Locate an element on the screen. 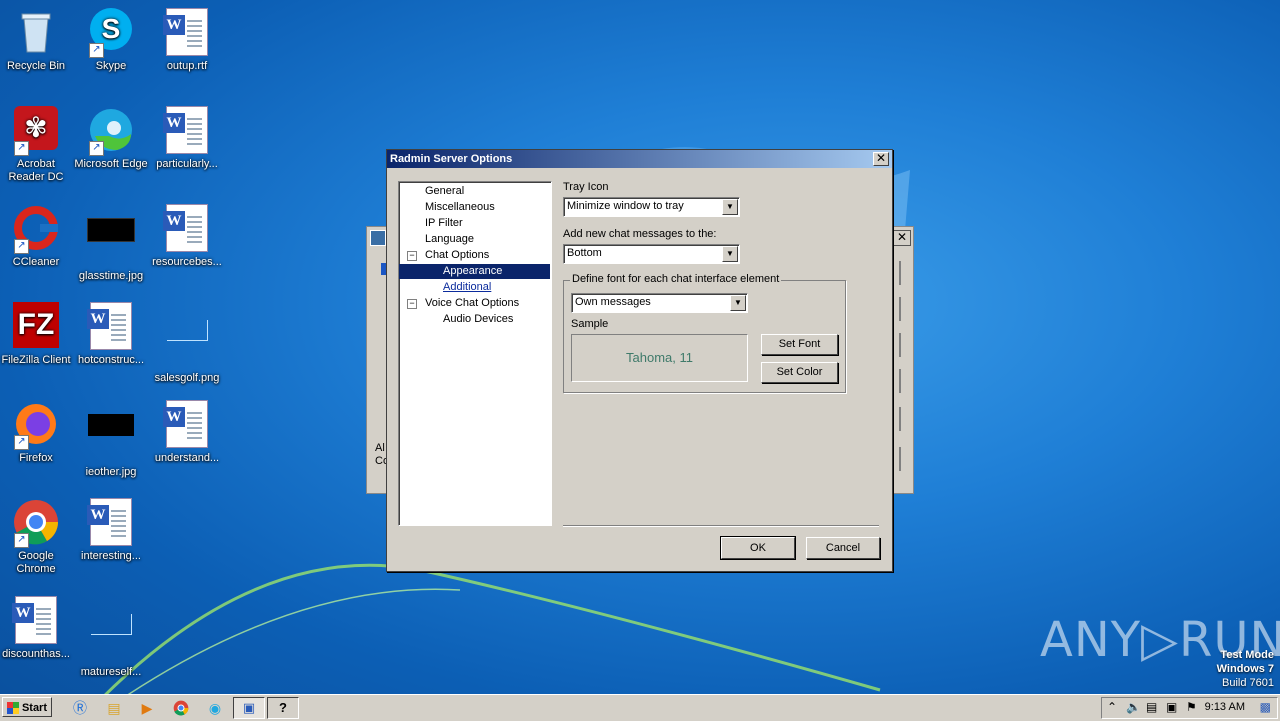 This screenshot has width=1280, height=721. font-element-value: Own messages is located at coordinates (613, 302).